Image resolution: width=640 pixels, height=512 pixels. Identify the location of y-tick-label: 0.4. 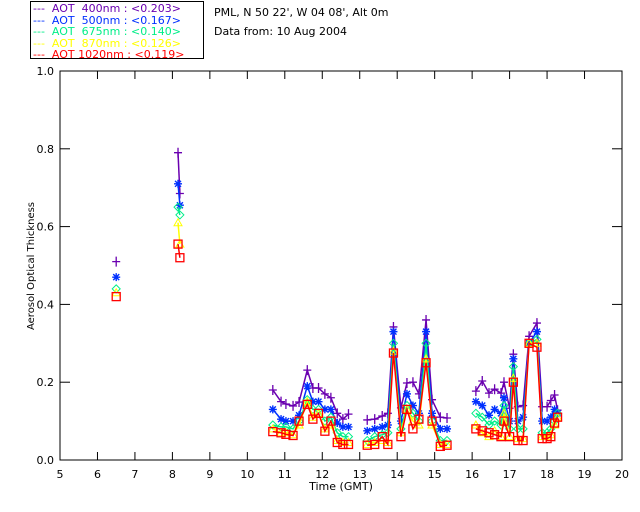
(46, 304).